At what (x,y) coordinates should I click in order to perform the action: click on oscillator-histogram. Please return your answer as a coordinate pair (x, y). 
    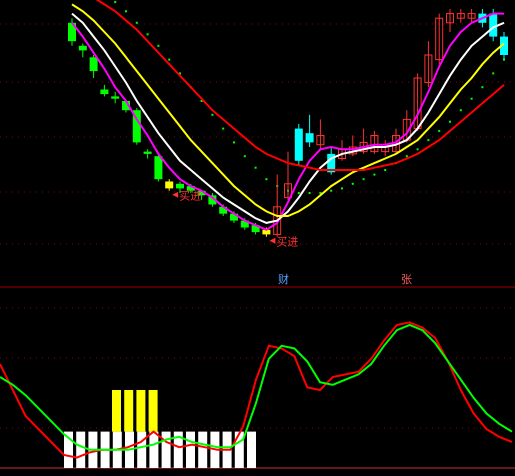
    Looking at the image, I should click on (160, 429).